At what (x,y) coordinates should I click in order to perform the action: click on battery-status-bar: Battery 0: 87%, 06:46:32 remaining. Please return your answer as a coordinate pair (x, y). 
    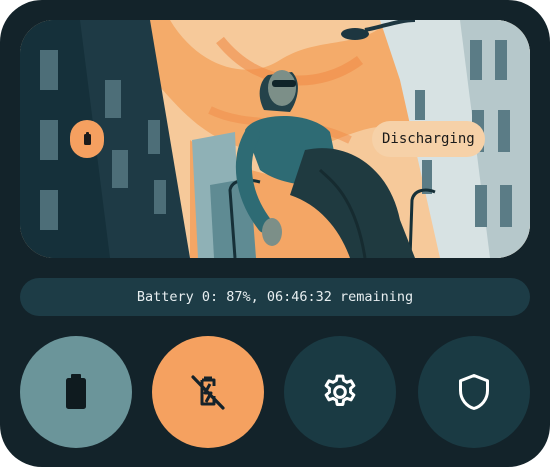
    Looking at the image, I should click on (275, 297).